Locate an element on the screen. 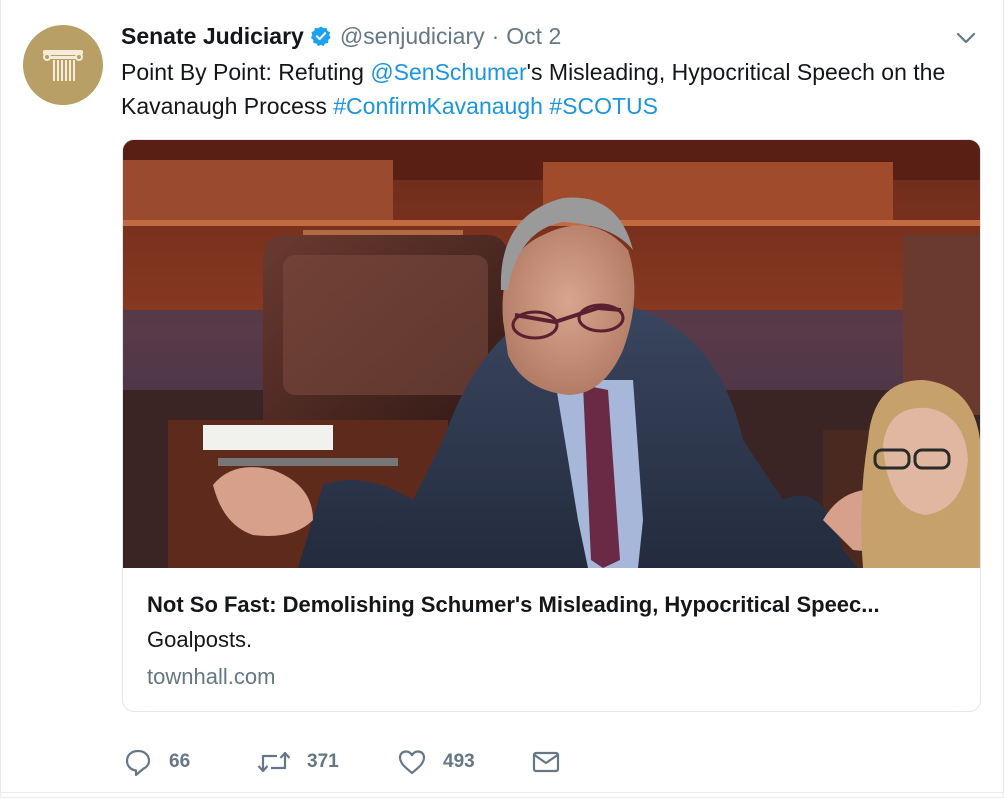 This screenshot has height=798, width=1004. card-domain: townhall.com is located at coordinates (211, 677).